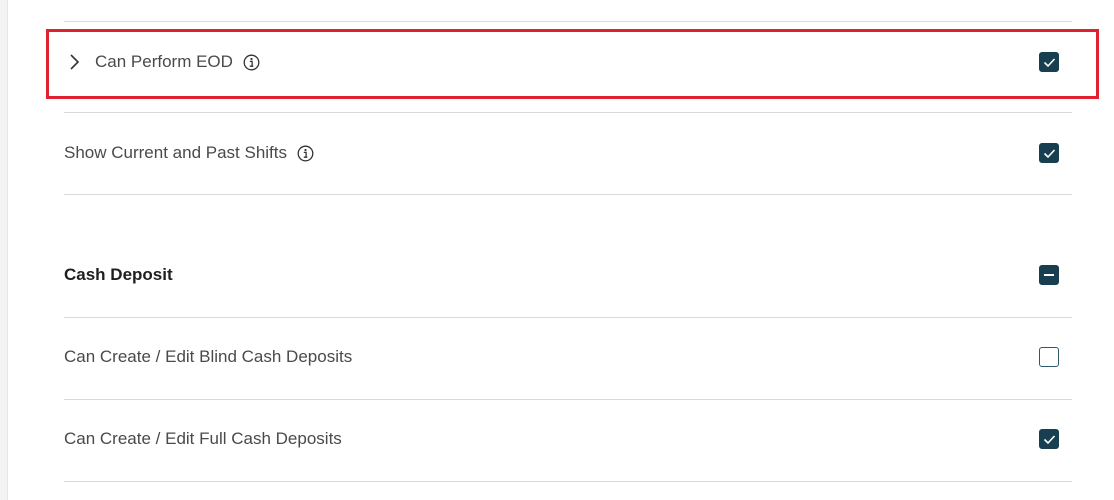 The image size is (1114, 500). What do you see at coordinates (203, 438) in the screenshot?
I see `permission-label: Can Create / Edit Full Cash Deposits` at bounding box center [203, 438].